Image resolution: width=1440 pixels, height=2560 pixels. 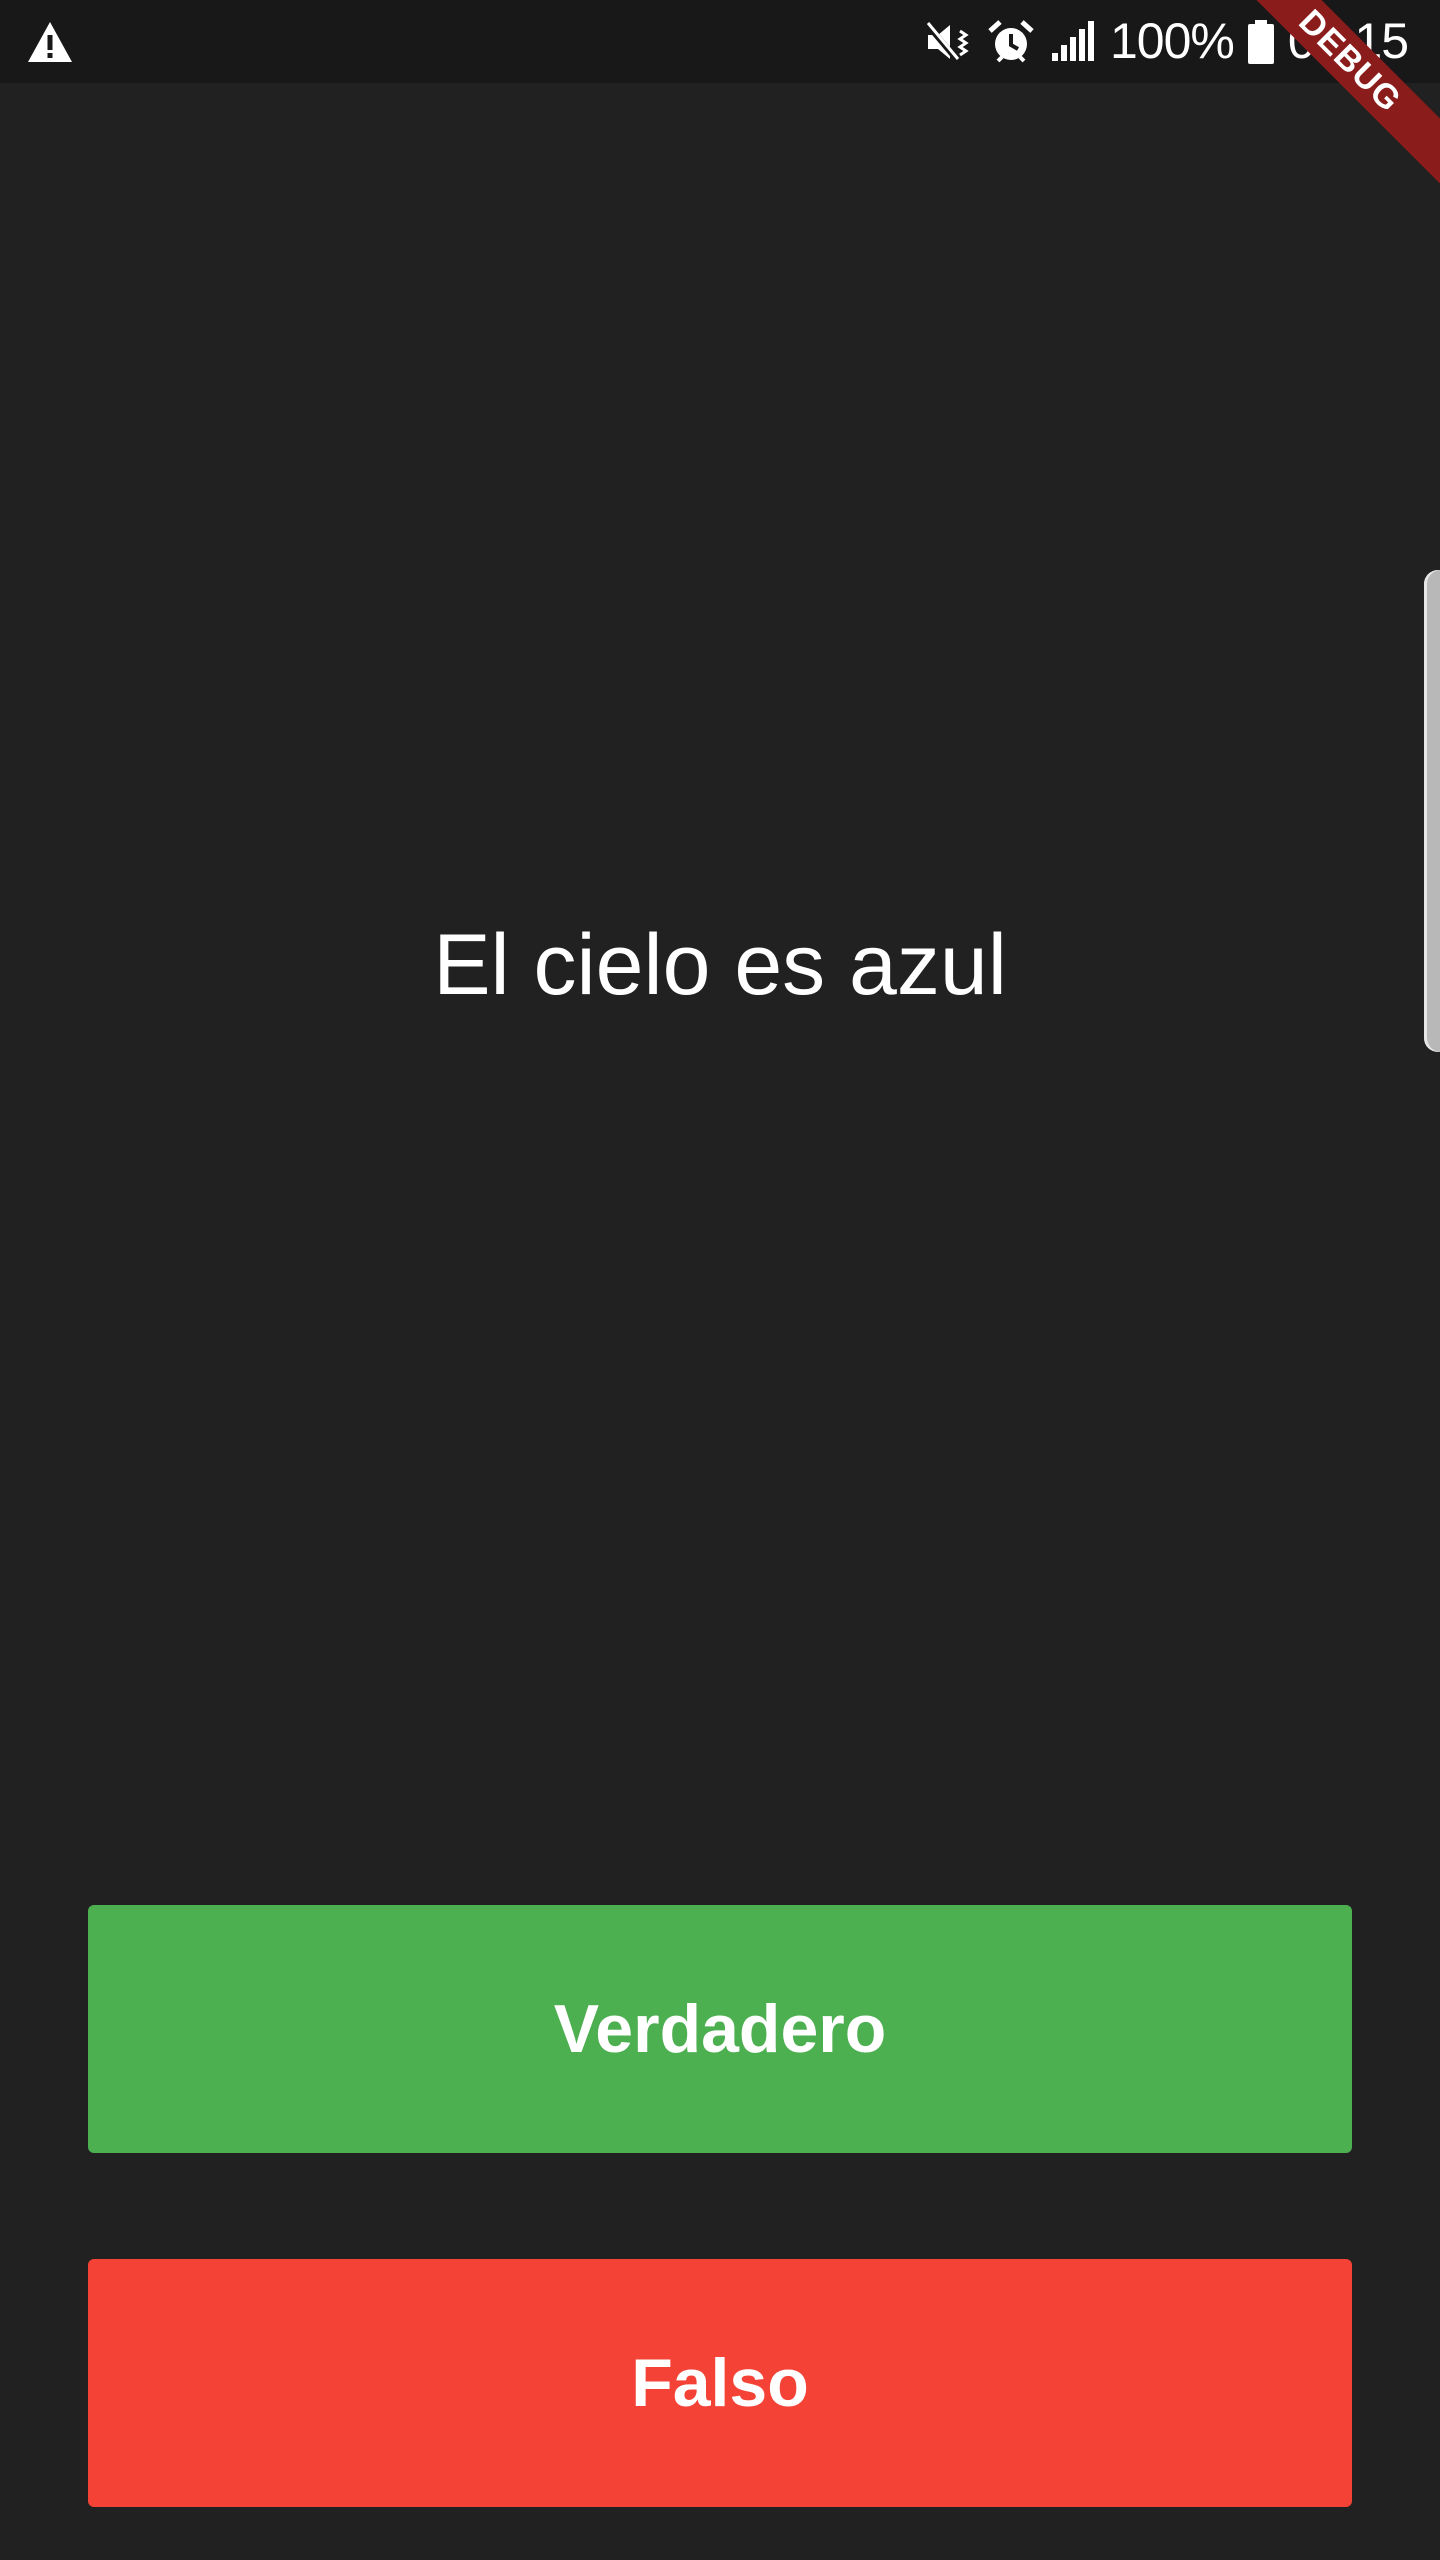 What do you see at coordinates (720, 2383) in the screenshot?
I see `false-button: Falso` at bounding box center [720, 2383].